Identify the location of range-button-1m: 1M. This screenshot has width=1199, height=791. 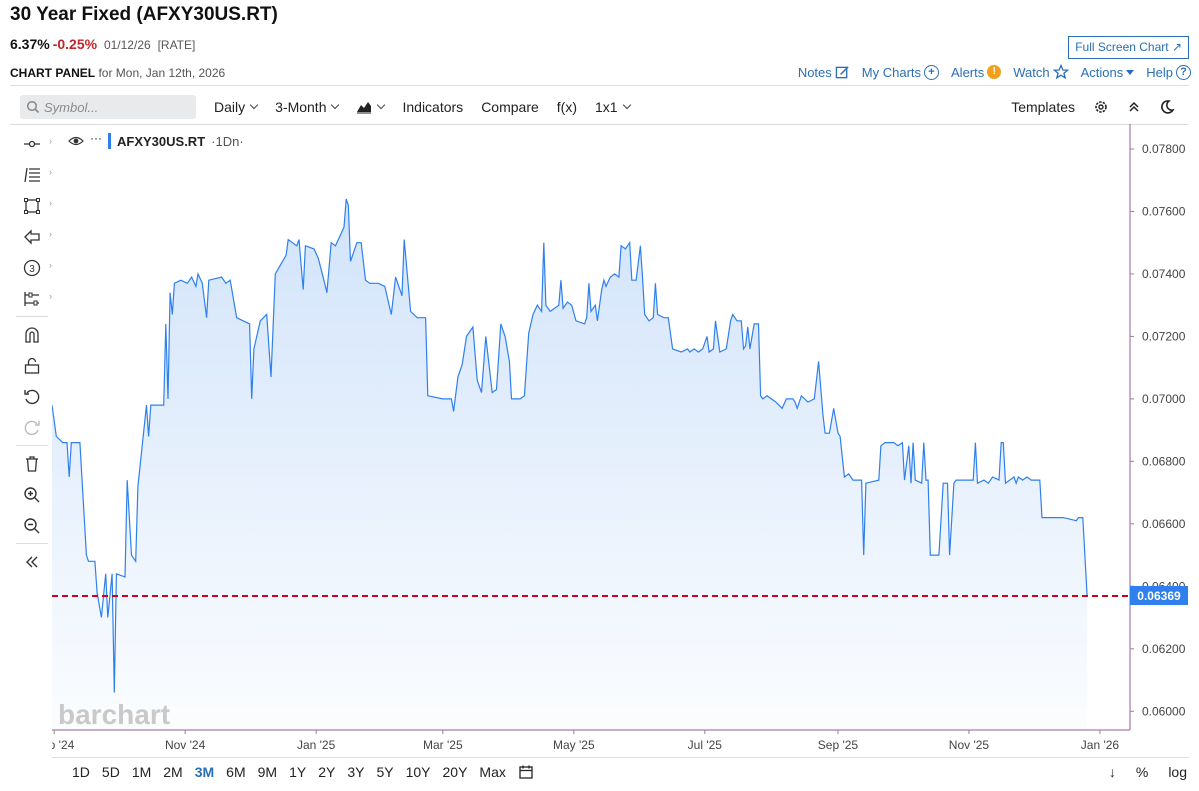
(141, 772).